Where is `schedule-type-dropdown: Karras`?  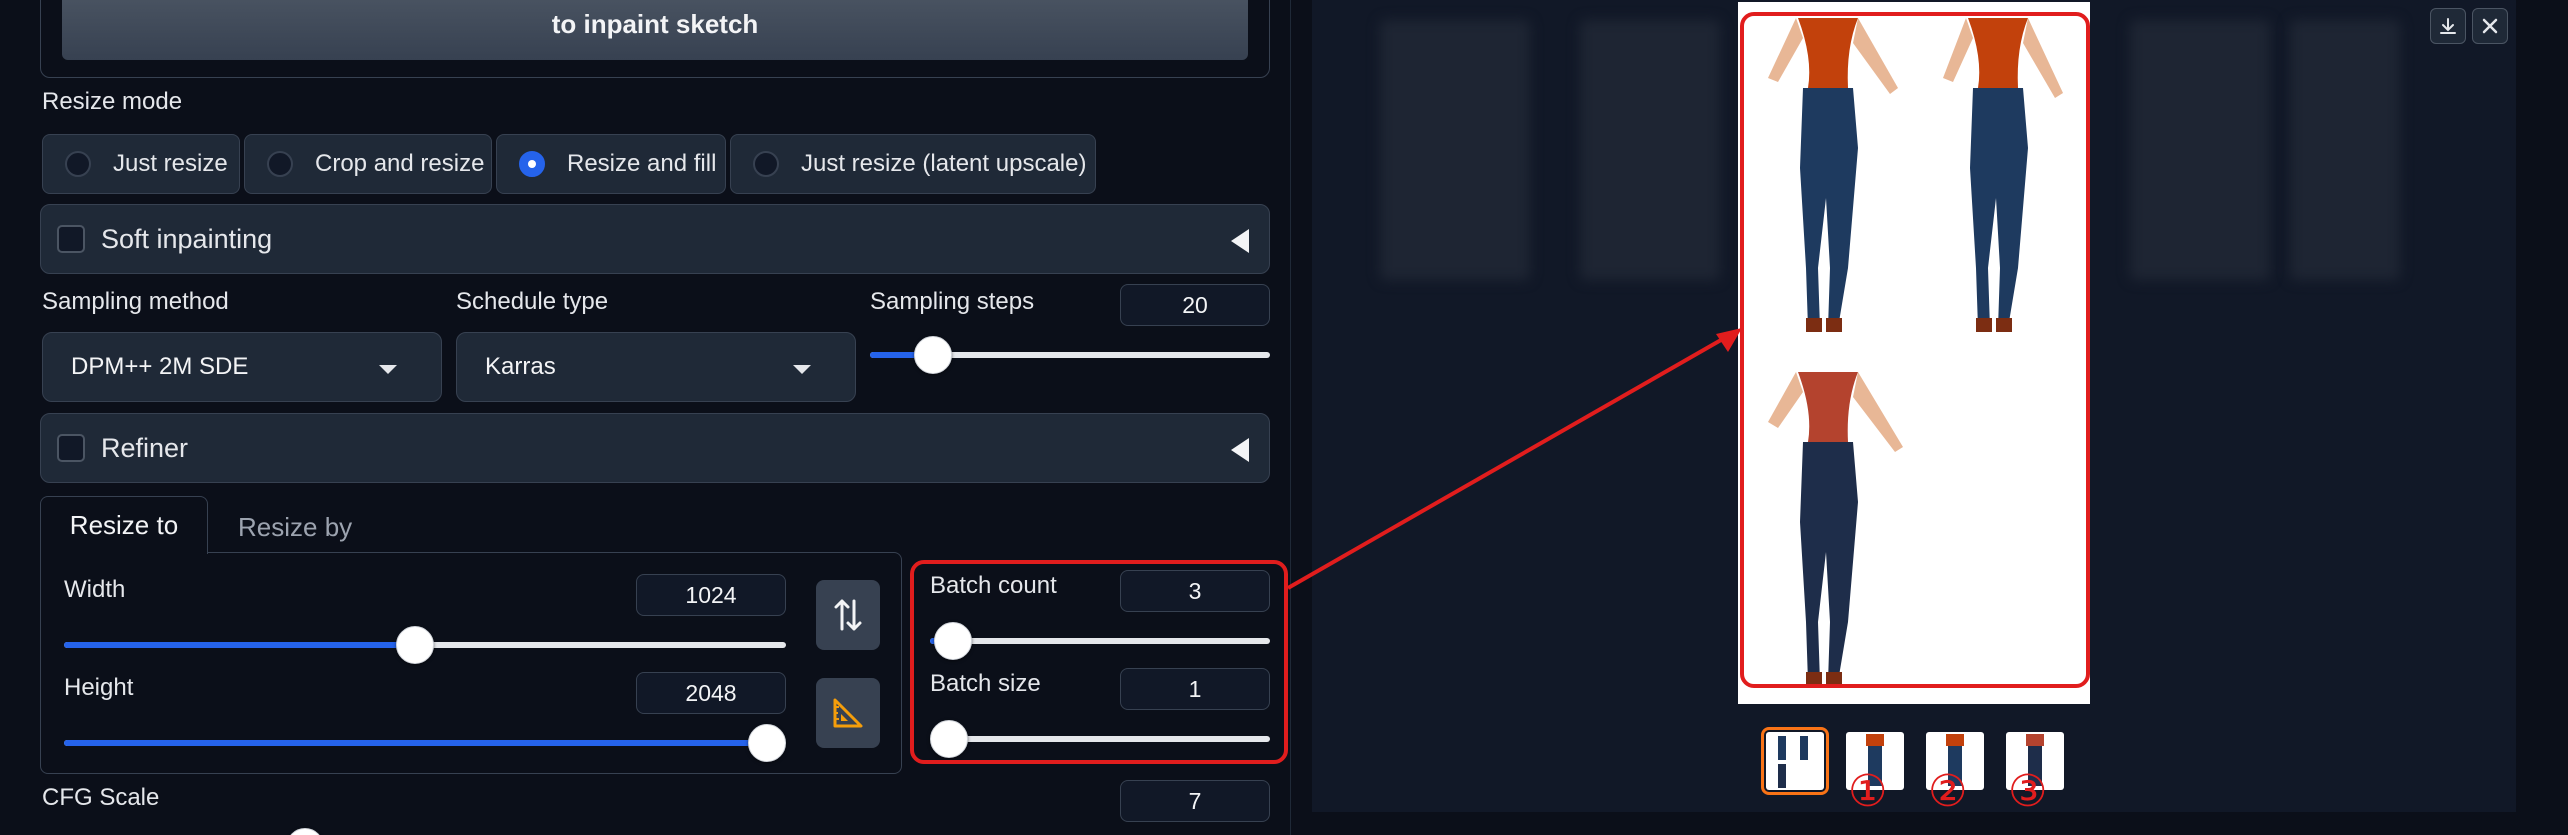
schedule-type-dropdown: Karras is located at coordinates (656, 367).